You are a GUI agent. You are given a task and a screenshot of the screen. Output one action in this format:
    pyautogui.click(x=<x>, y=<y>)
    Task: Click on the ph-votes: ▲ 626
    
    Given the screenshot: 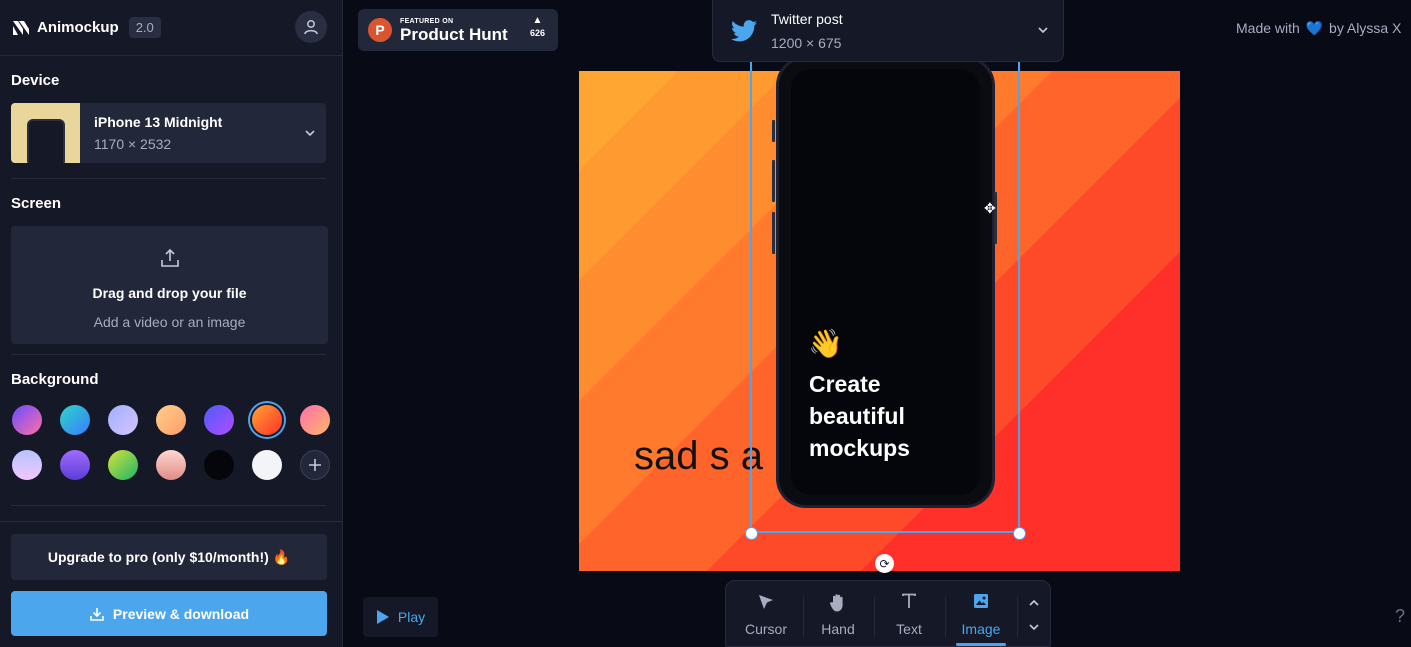 What is the action you would take?
    pyautogui.click(x=537, y=27)
    